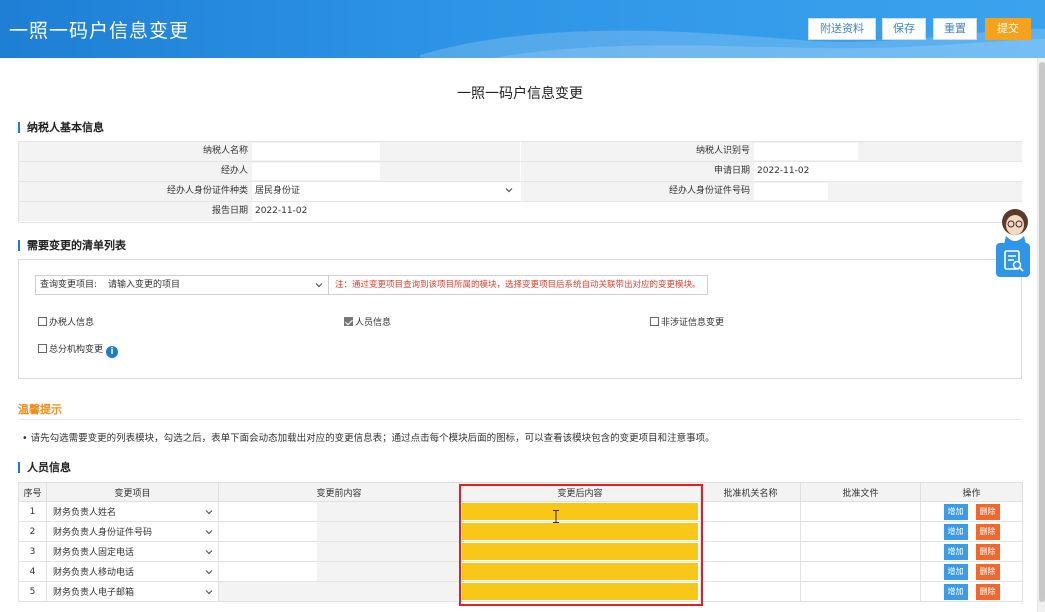 The width and height of the screenshot is (1045, 612). What do you see at coordinates (112, 352) in the screenshot?
I see `info-icon: i` at bounding box center [112, 352].